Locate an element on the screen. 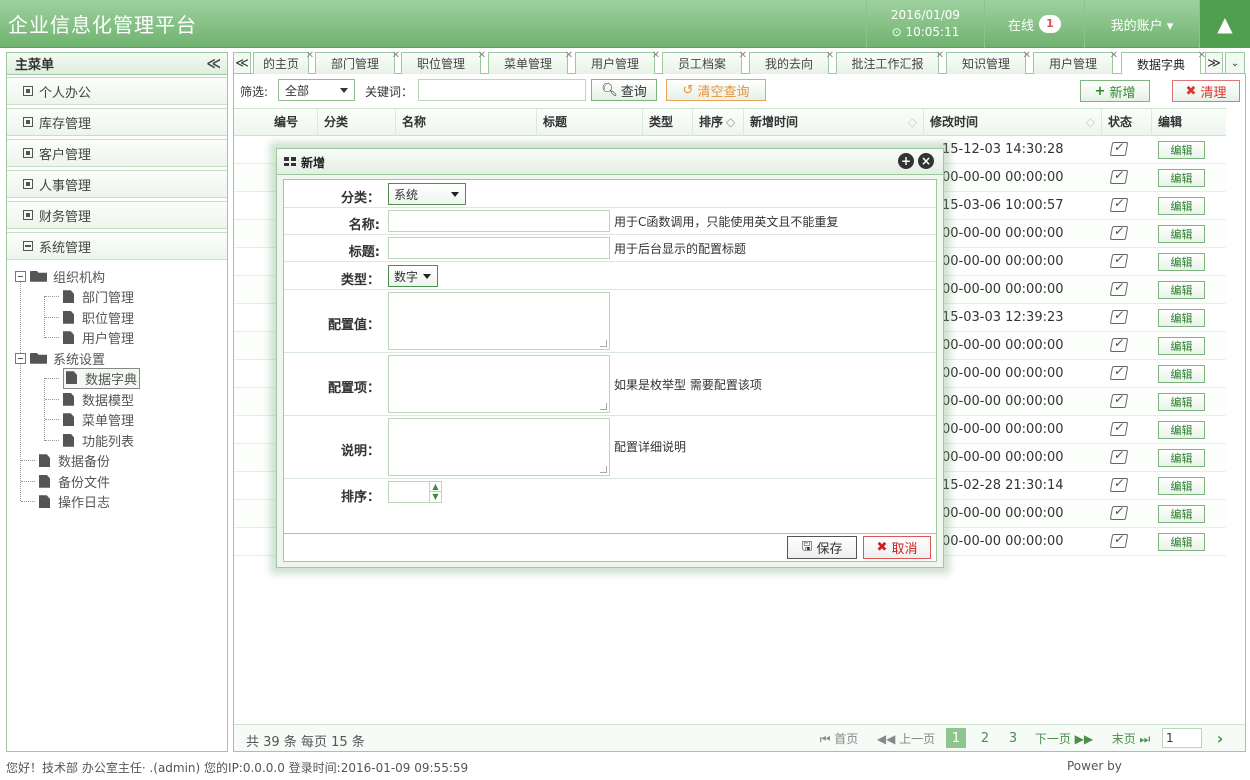  tab-home: 的主页 ✕ is located at coordinates (283, 62).